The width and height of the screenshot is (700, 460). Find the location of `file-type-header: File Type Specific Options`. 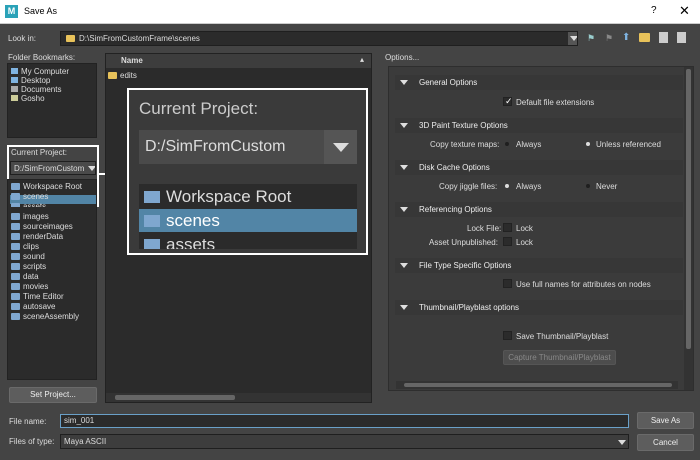

file-type-header: File Type Specific Options is located at coordinates (539, 265).